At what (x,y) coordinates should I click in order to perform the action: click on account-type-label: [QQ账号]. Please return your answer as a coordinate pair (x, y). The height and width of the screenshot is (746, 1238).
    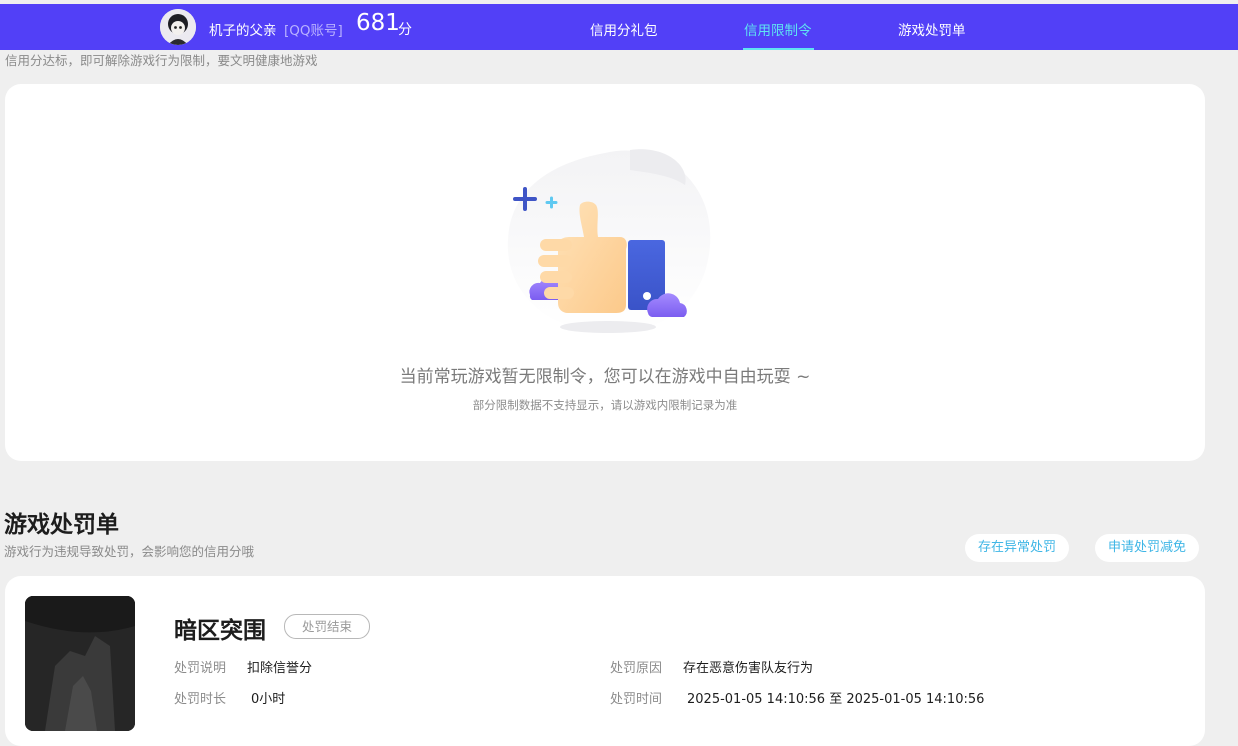
    Looking at the image, I should click on (313, 31).